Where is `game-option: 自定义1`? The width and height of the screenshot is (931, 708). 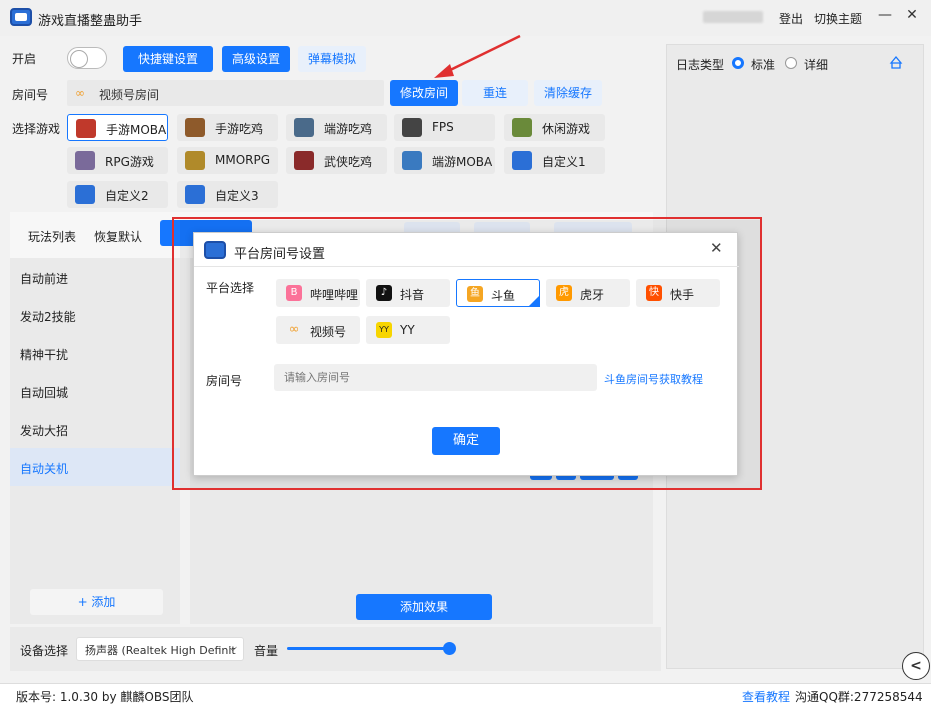
game-option: 自定义1 is located at coordinates (554, 160).